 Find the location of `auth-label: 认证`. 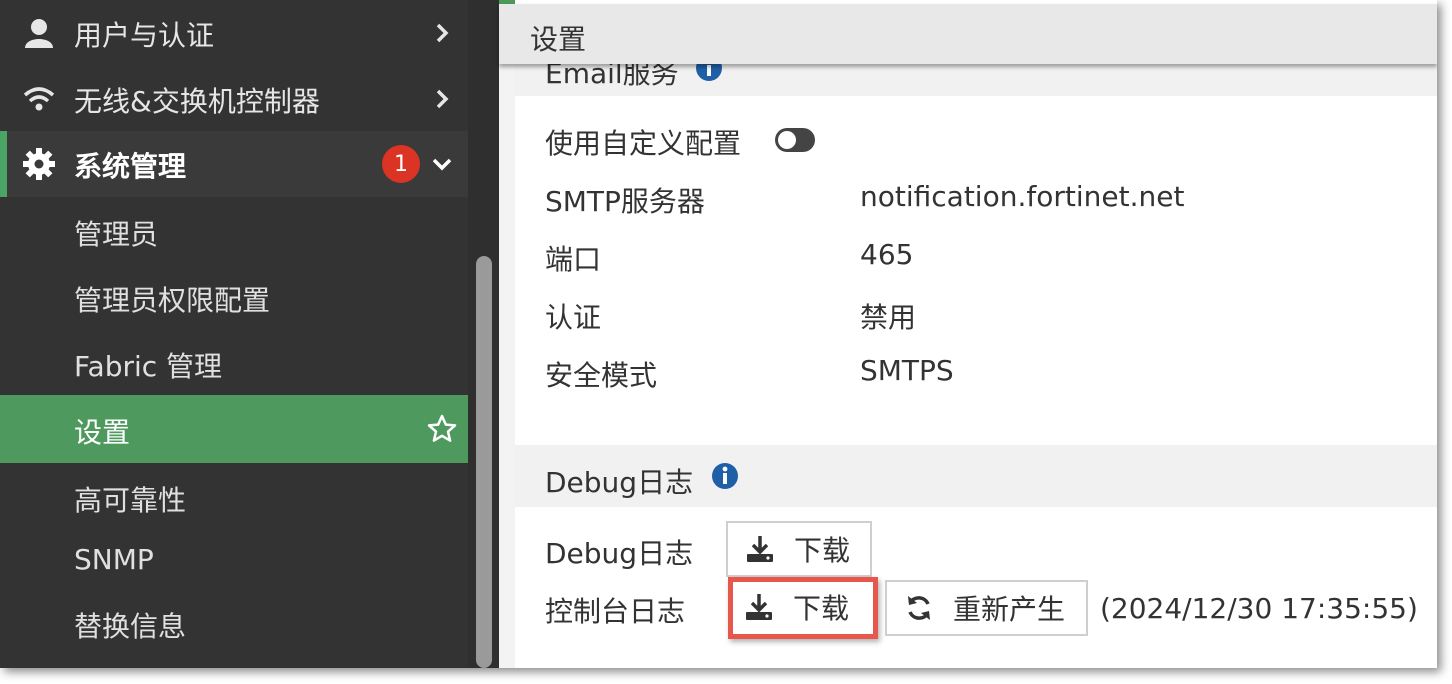

auth-label: 认证 is located at coordinates (573, 317).